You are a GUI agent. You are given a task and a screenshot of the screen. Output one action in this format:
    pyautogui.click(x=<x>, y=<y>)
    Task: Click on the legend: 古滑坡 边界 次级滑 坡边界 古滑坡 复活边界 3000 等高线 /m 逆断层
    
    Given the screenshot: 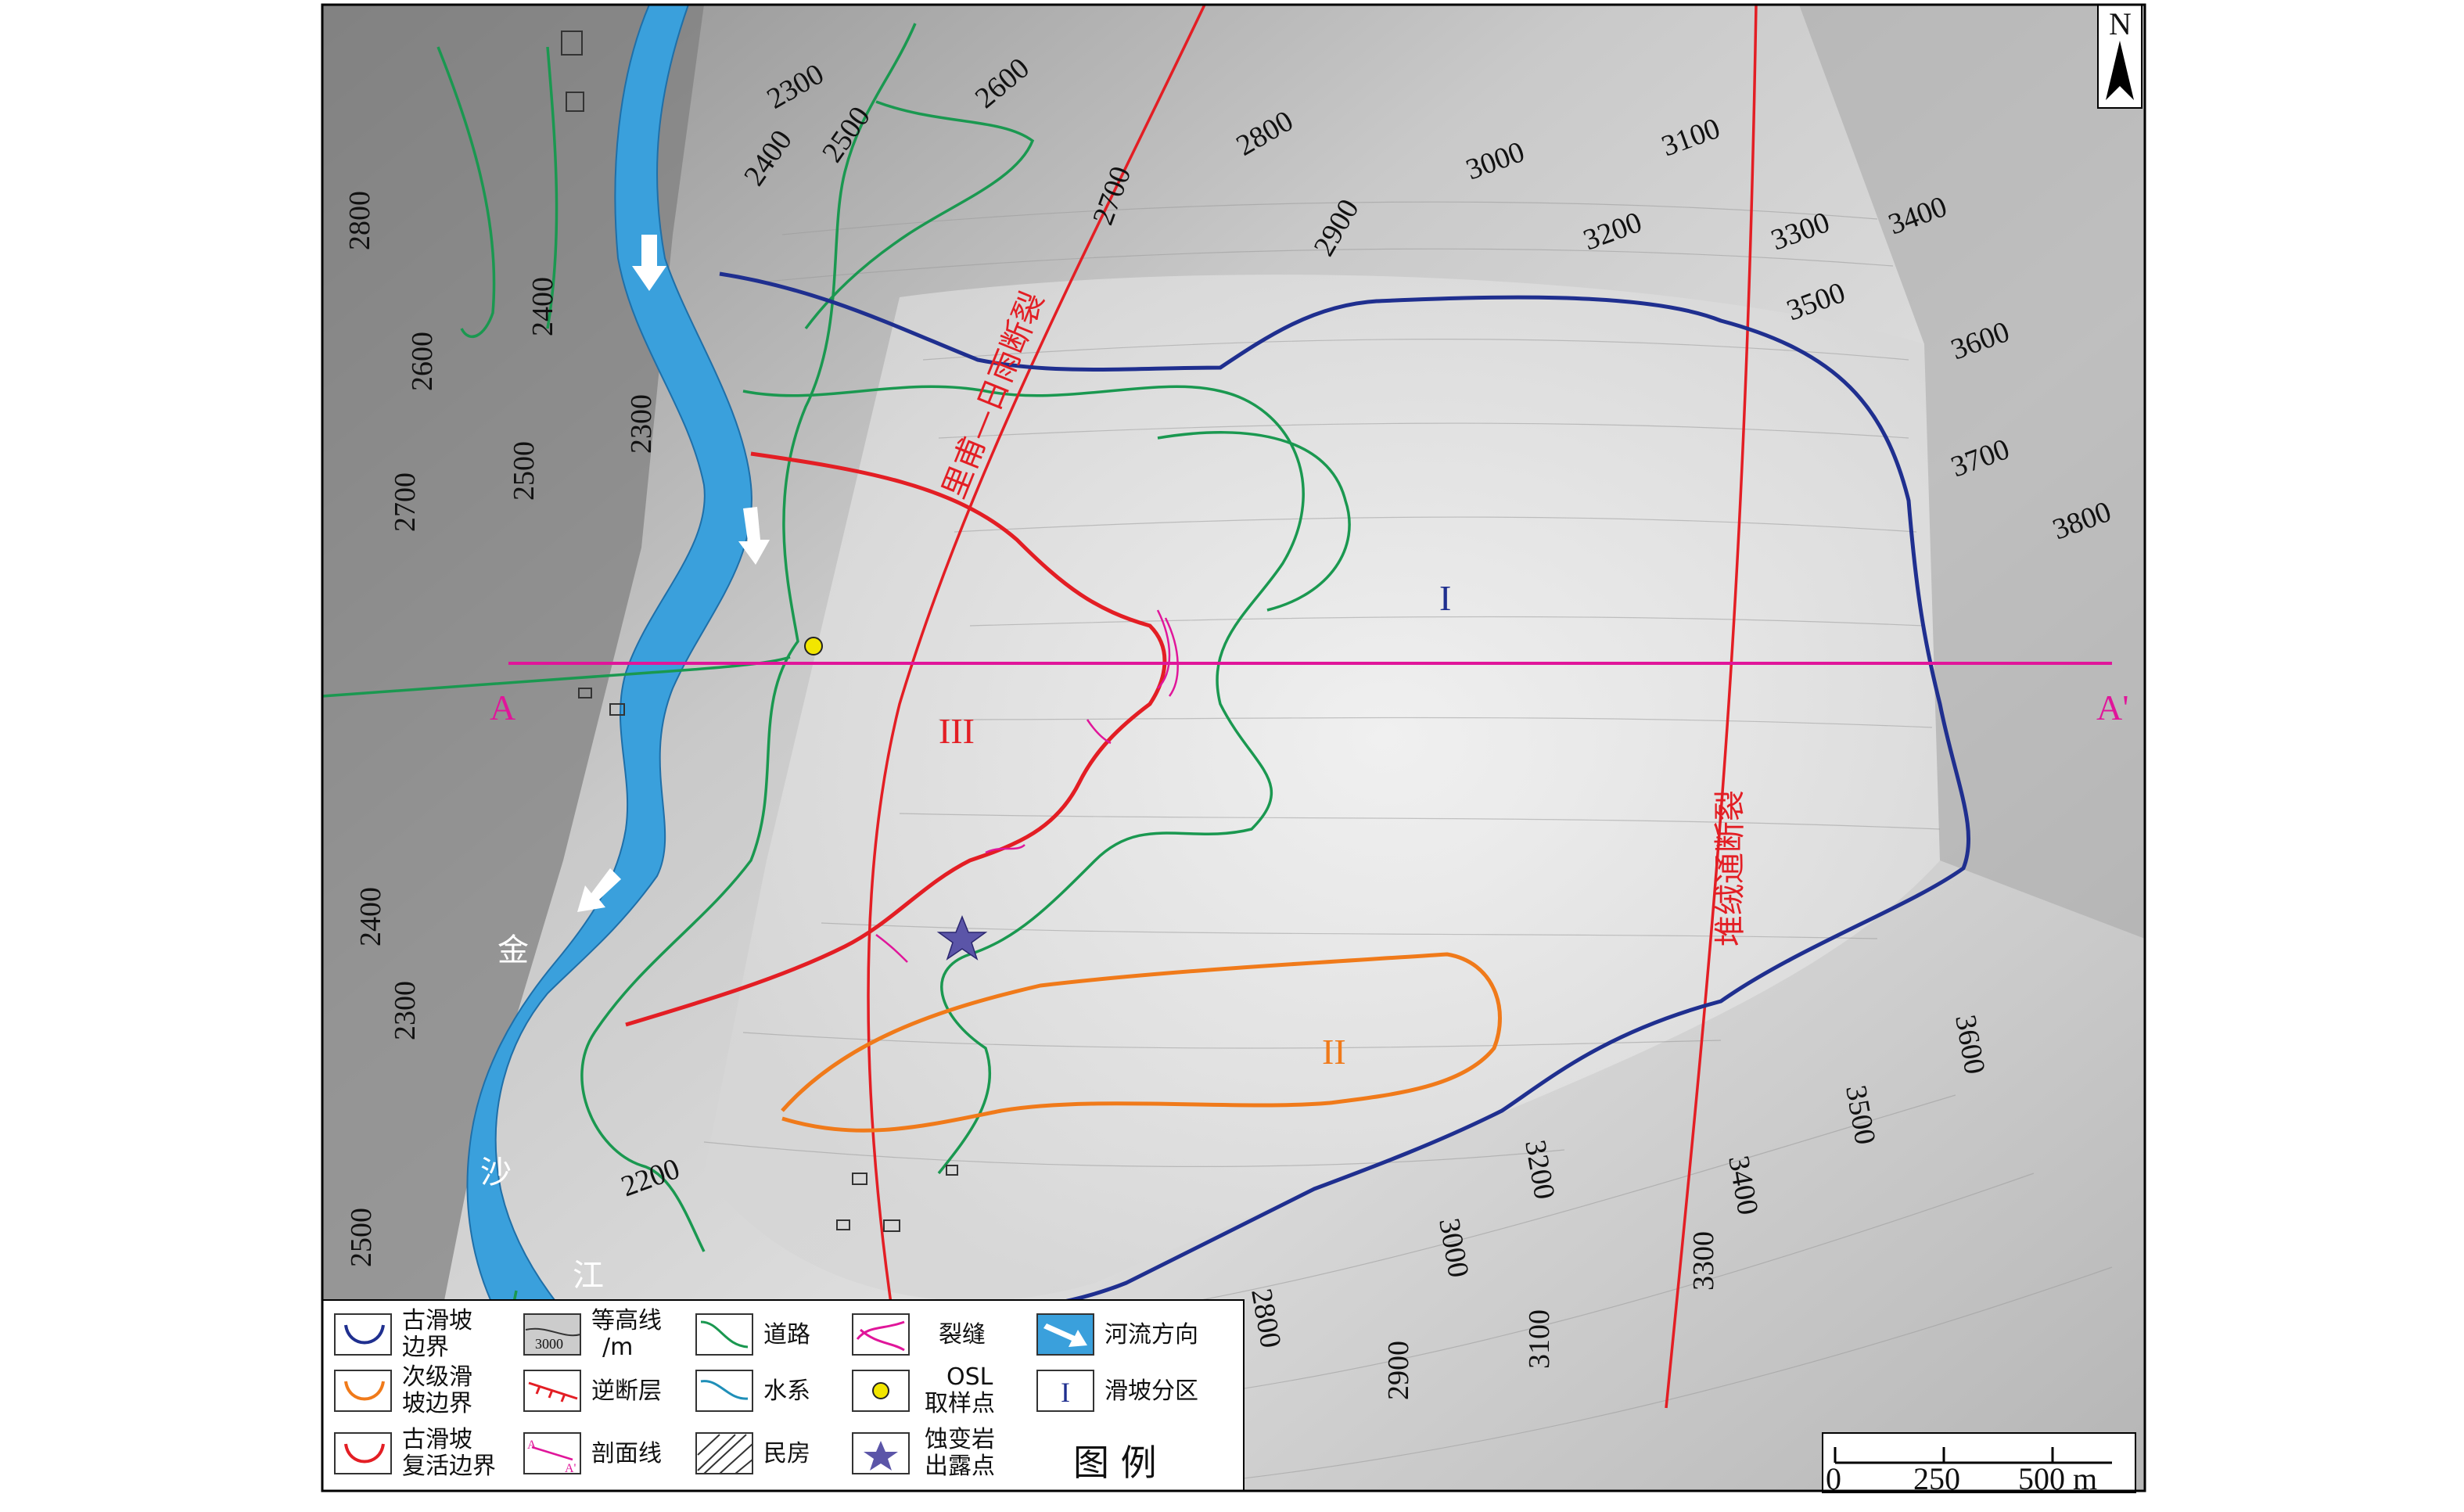 What is the action you would take?
    pyautogui.click(x=783, y=1395)
    